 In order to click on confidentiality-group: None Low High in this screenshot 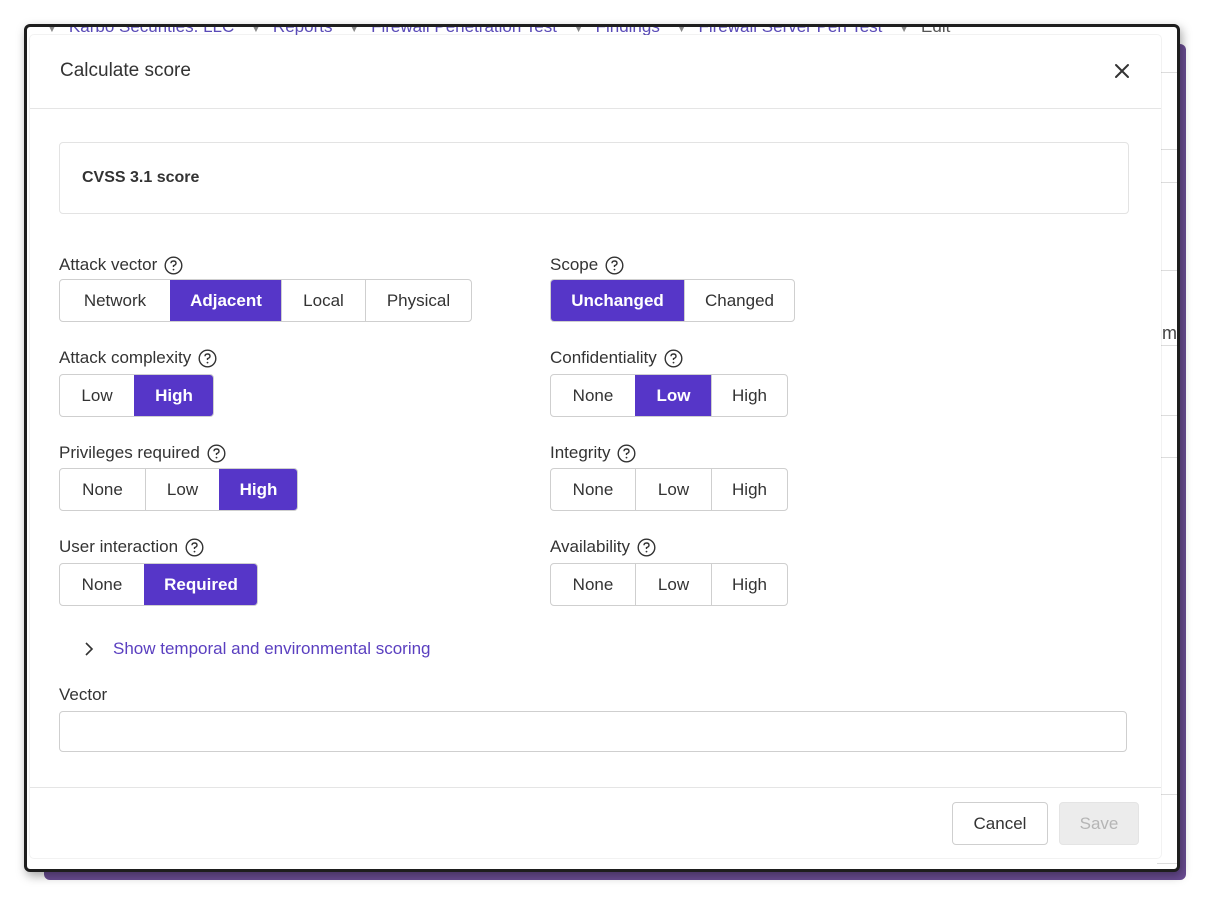, I will do `click(669, 395)`.